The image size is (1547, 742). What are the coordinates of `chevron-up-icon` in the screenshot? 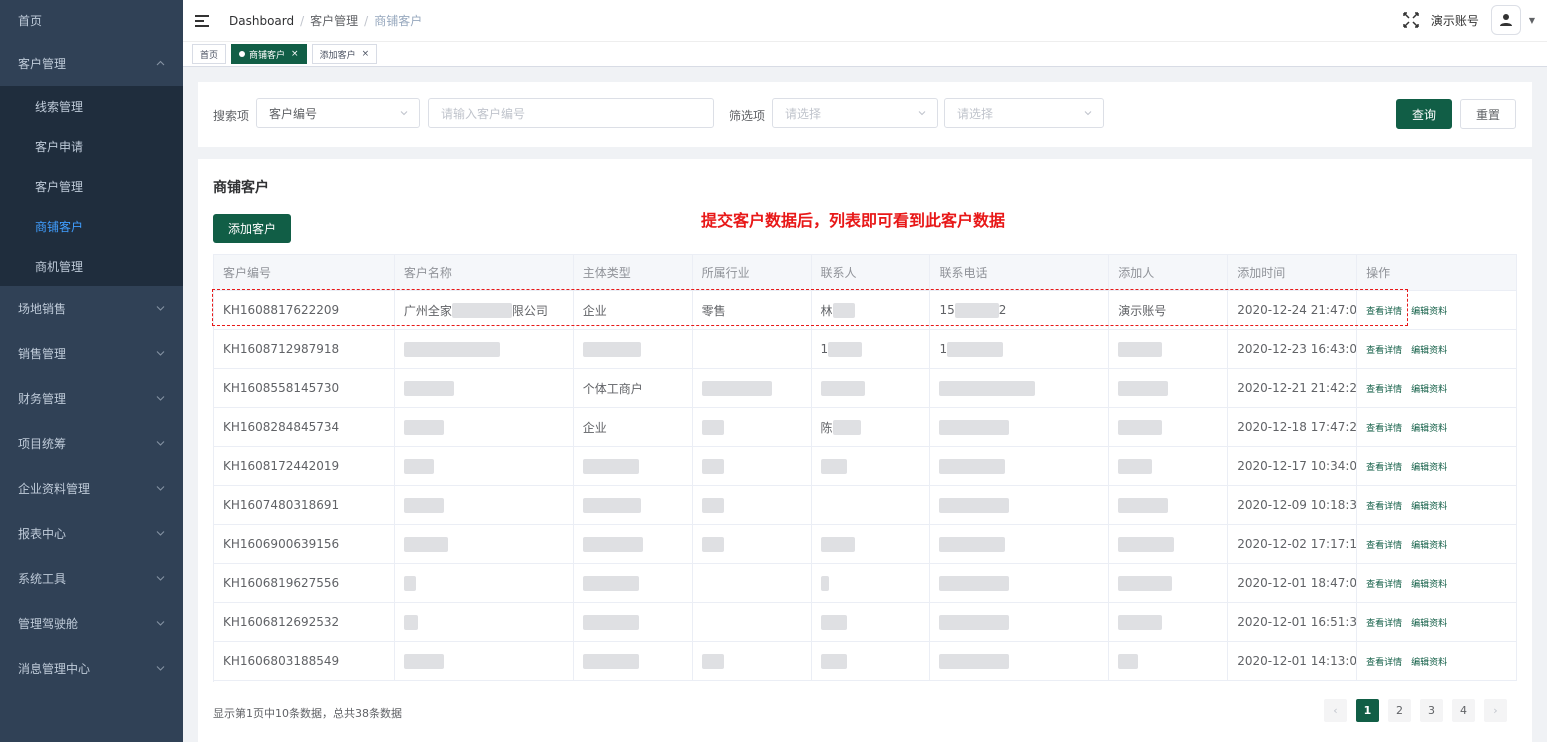 It's located at (160, 64).